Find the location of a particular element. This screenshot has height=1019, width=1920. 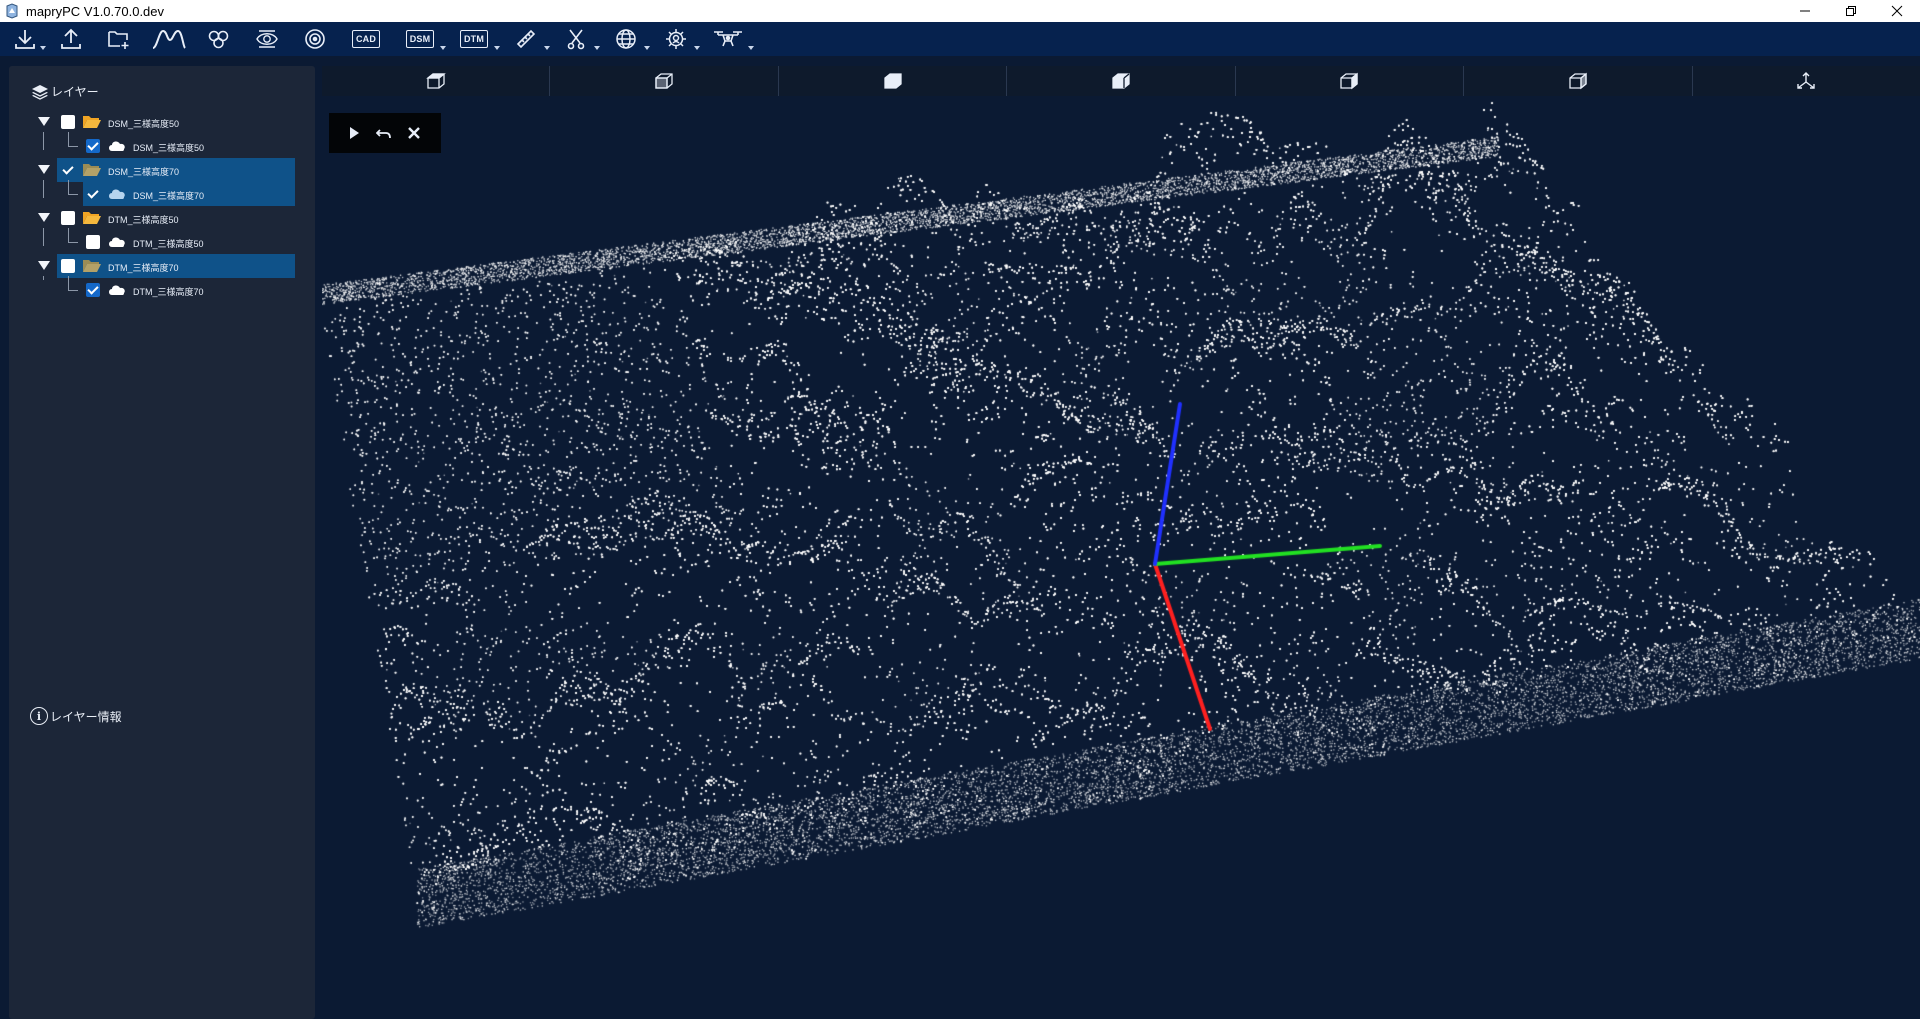

layer-info-header: i レイヤー情報 is located at coordinates (76, 716).